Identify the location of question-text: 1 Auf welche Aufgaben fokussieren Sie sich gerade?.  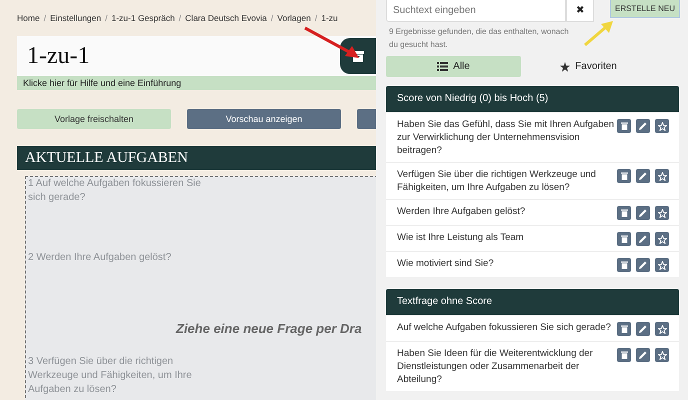
(115, 191).